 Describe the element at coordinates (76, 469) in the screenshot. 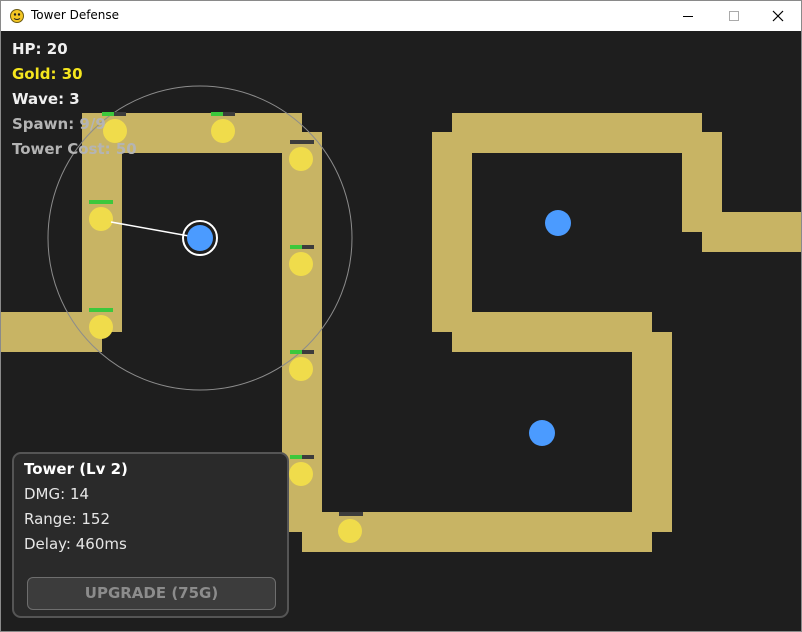

I see `tower-panel-title: Tower (Lv 2)` at that location.